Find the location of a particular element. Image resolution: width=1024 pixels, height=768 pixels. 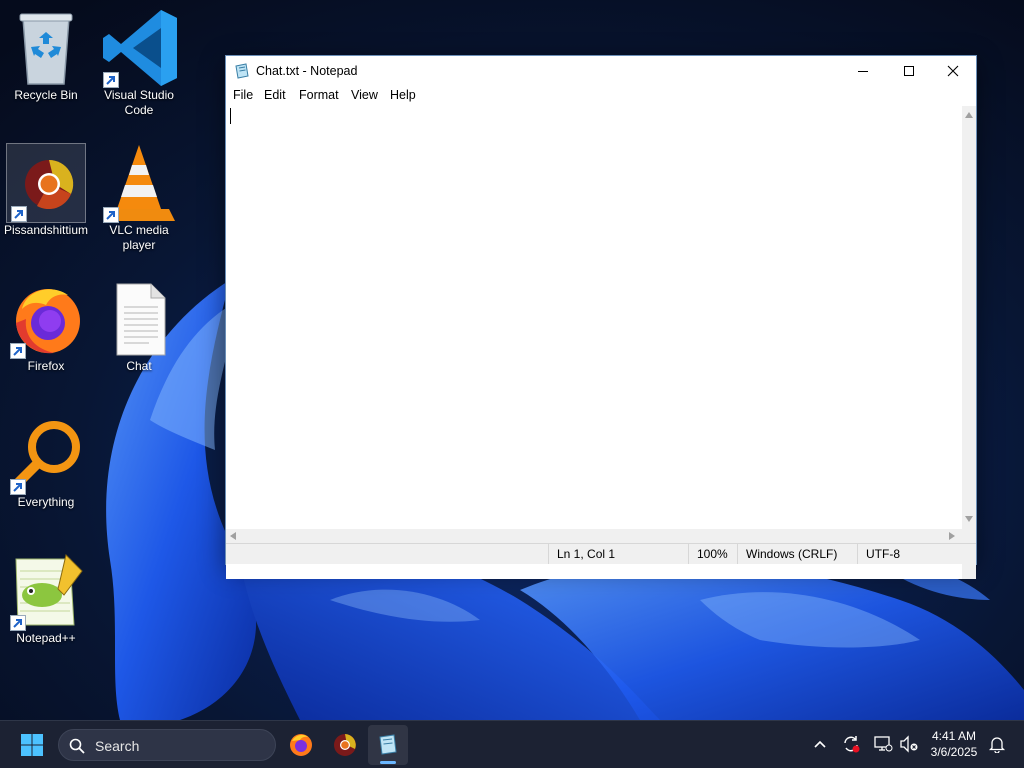

horizontal-scrollbar is located at coordinates (594, 536).